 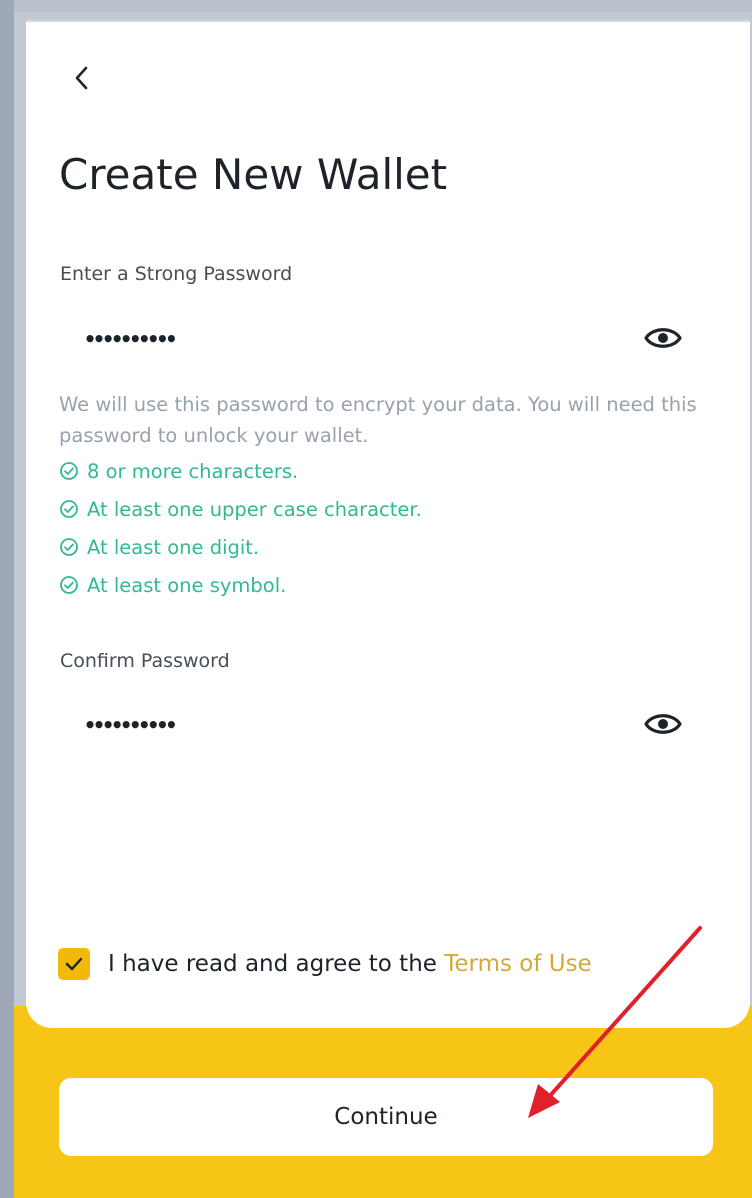 What do you see at coordinates (145, 661) in the screenshot?
I see `confirm-password-label: Confirm Password` at bounding box center [145, 661].